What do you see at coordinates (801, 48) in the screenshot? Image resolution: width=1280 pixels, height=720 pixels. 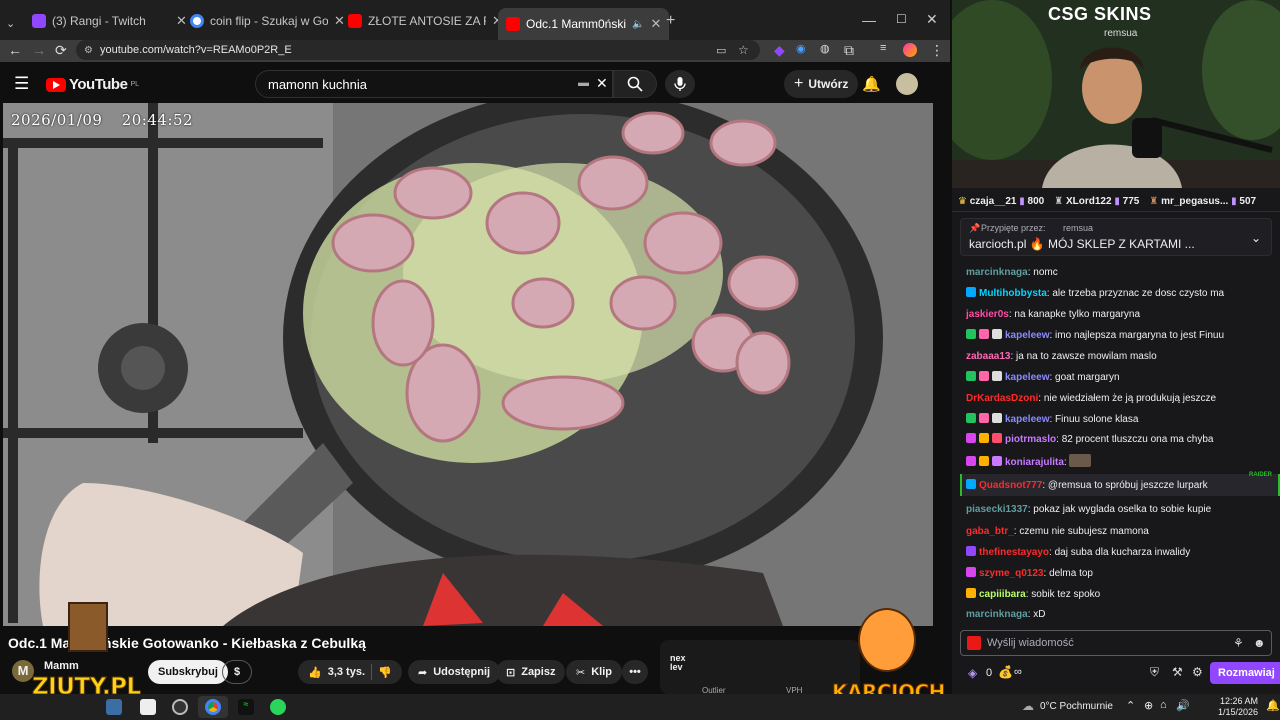 I see `extension-audio-icon: ◉` at bounding box center [801, 48].